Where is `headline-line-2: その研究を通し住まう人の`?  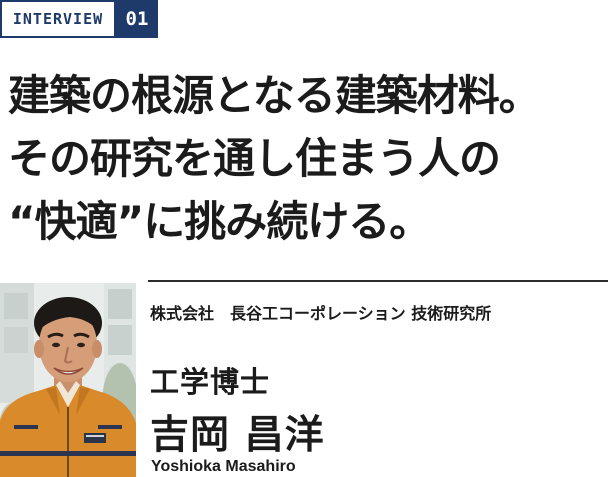
headline-line-2: その研究を通し住まう人の is located at coordinates (254, 158).